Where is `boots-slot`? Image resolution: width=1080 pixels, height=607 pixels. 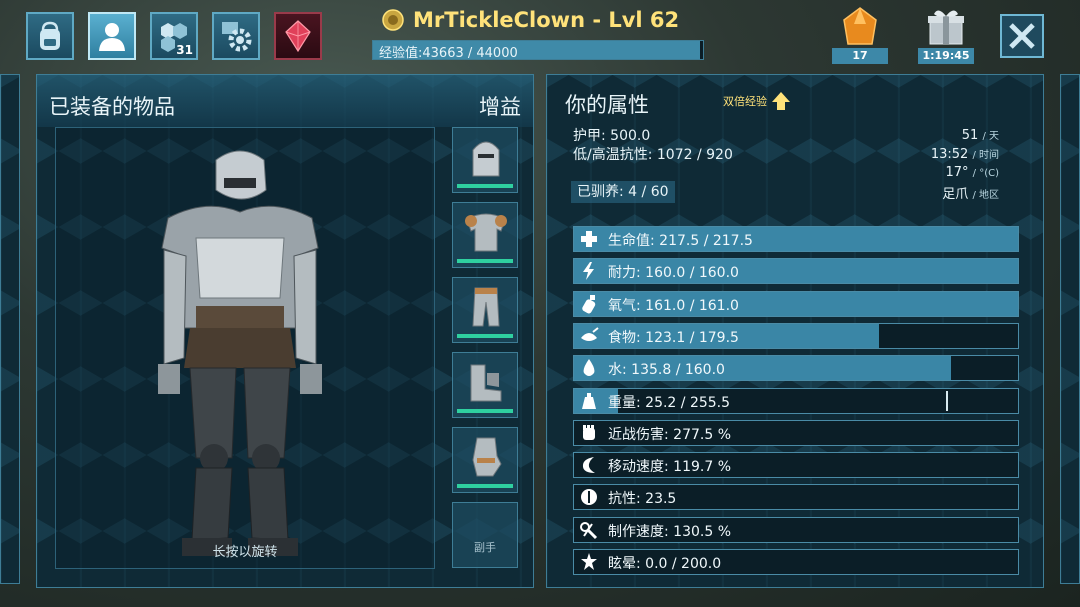 boots-slot is located at coordinates (485, 385).